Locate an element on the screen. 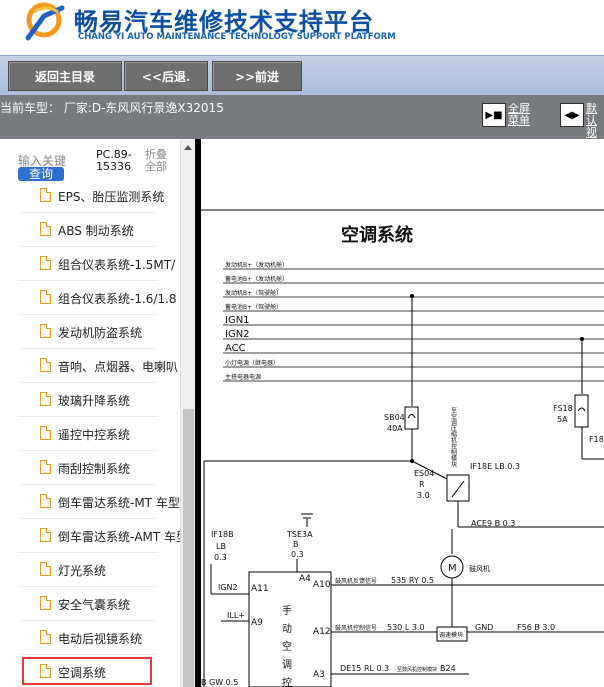  tree-item-label: 遥控中控系统 is located at coordinates (94, 434).